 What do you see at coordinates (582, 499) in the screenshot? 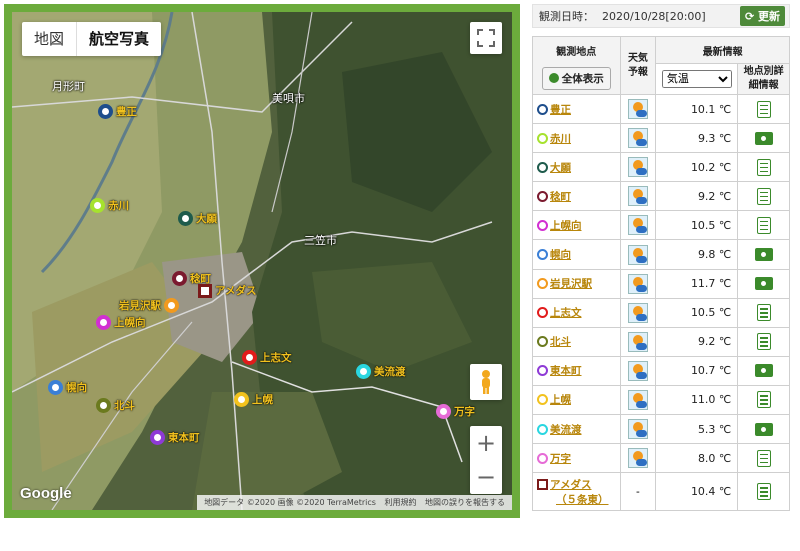
I see `station-sub-link: （５条東）` at bounding box center [582, 499].